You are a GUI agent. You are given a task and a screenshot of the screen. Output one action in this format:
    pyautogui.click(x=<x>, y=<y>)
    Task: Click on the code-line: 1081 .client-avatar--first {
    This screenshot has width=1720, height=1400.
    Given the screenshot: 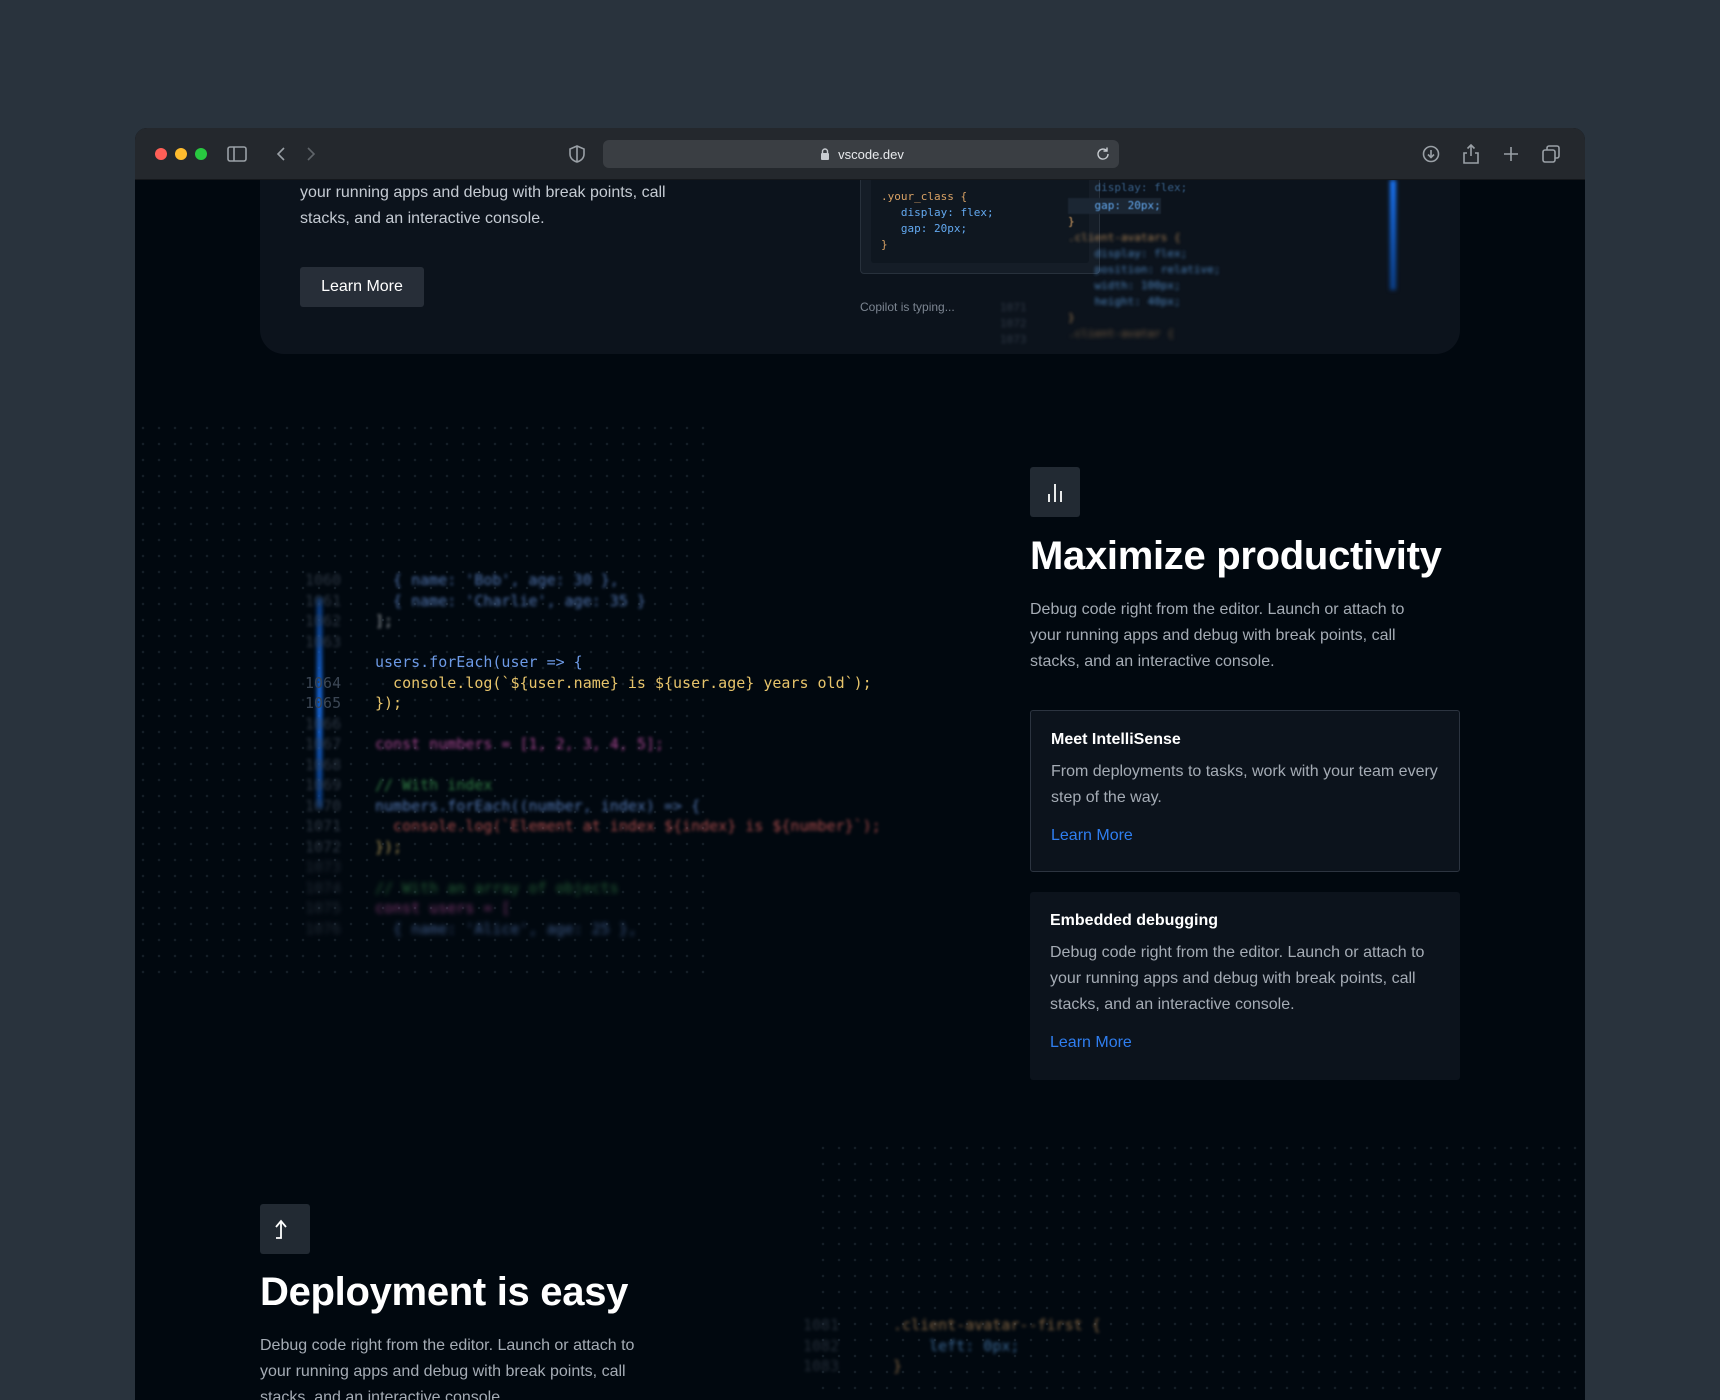 What is the action you would take?
    pyautogui.click(x=952, y=1325)
    